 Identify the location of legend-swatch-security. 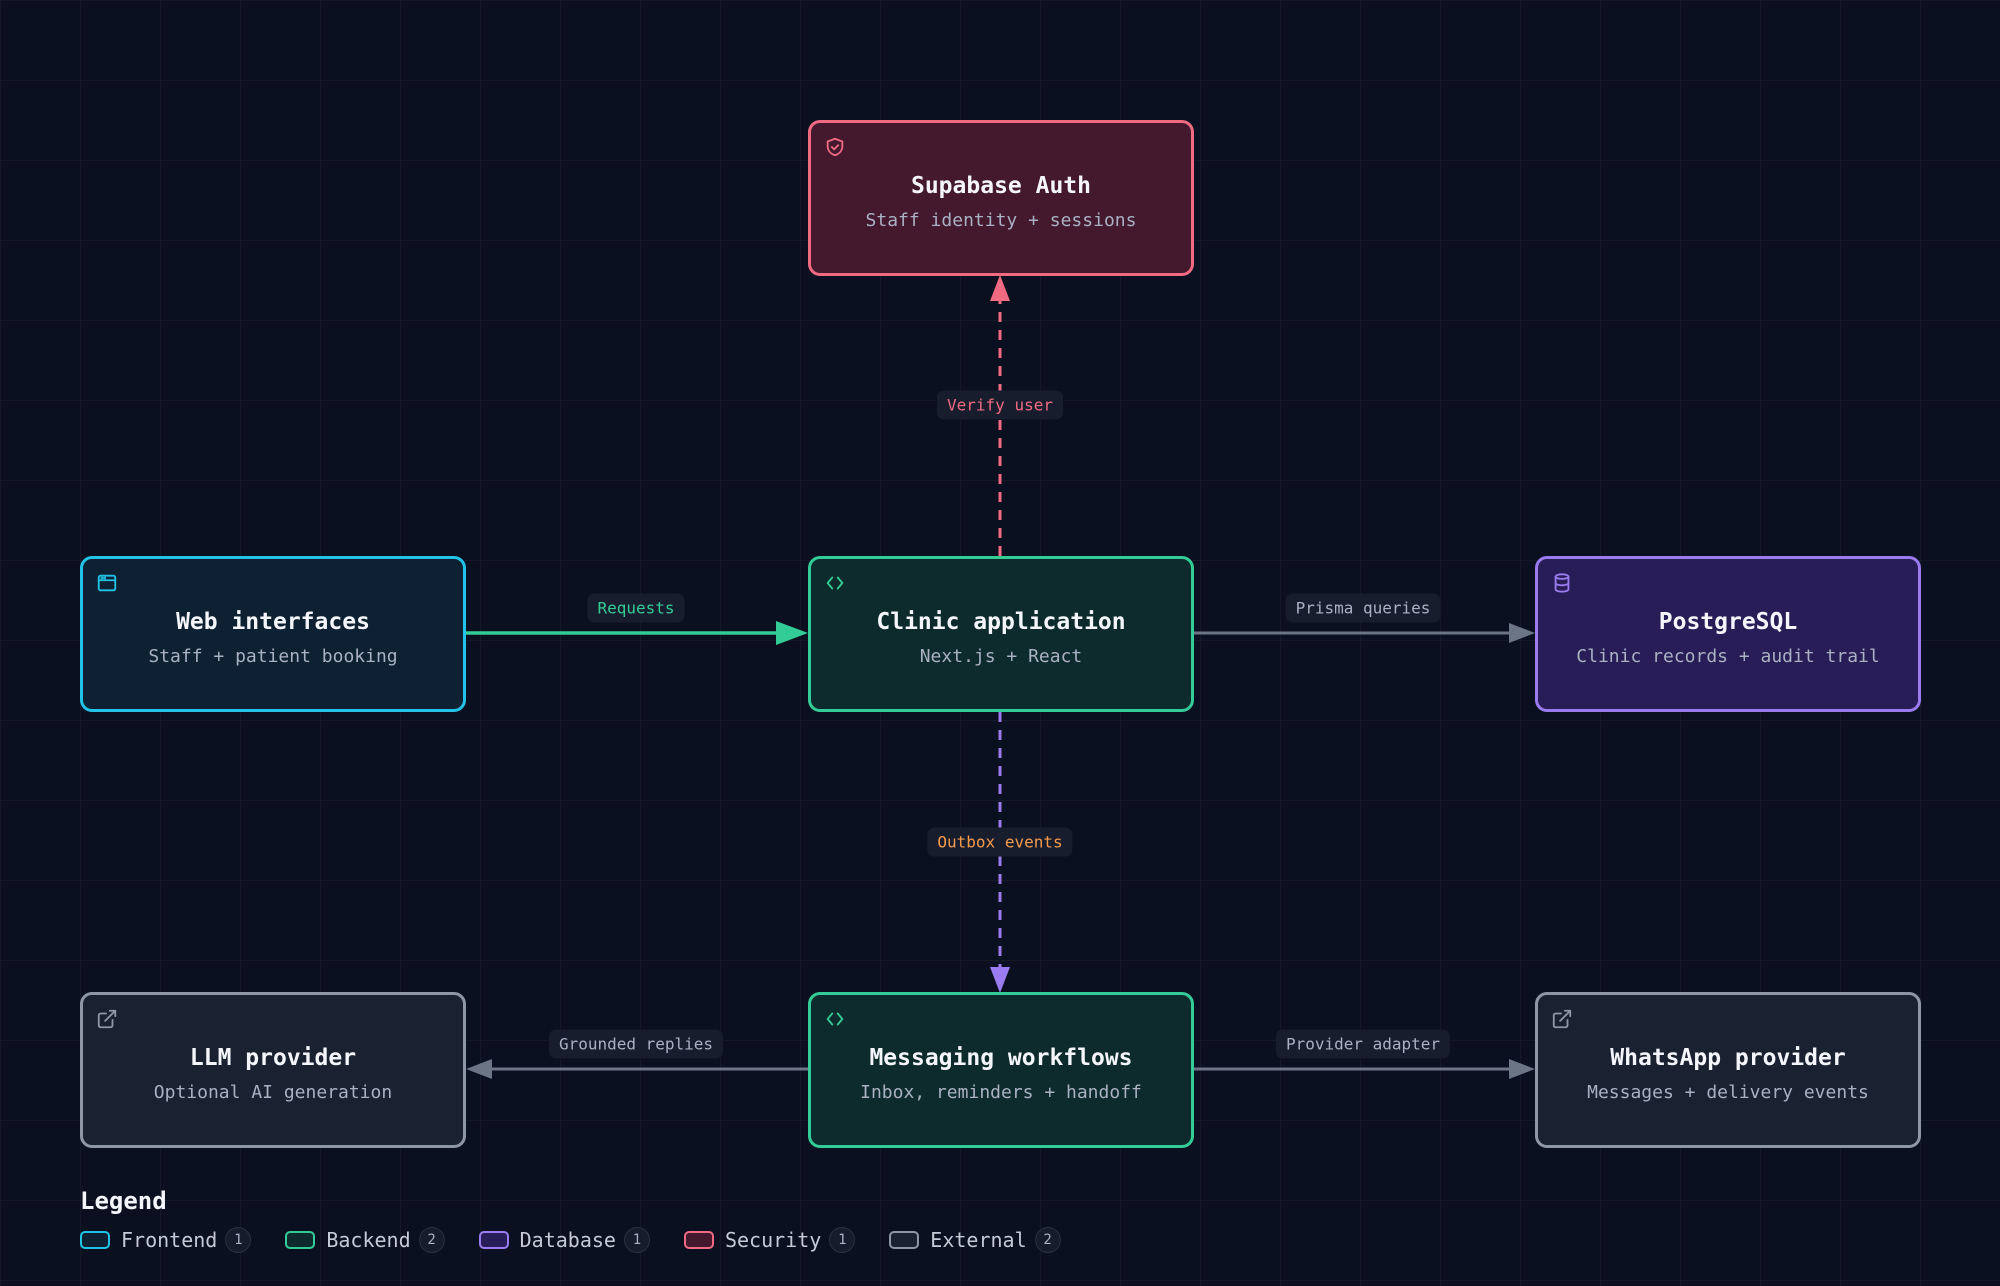
(698, 1240).